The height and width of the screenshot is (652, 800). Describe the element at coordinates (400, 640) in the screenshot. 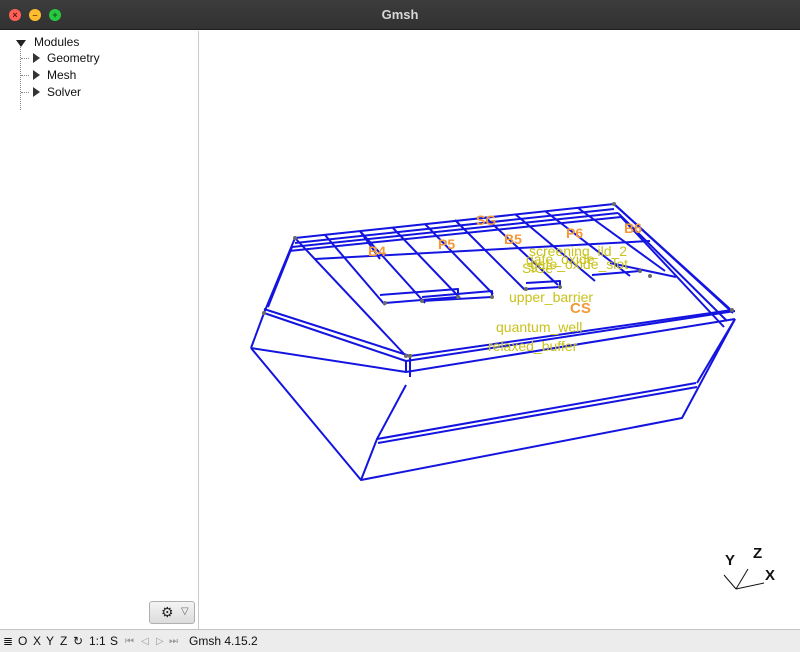

I see `status-bar: ≣ O X Y Z ↻ 1:1 S ⏮ ◁ ▷ ⏭ Gmsh 4.15.2` at that location.